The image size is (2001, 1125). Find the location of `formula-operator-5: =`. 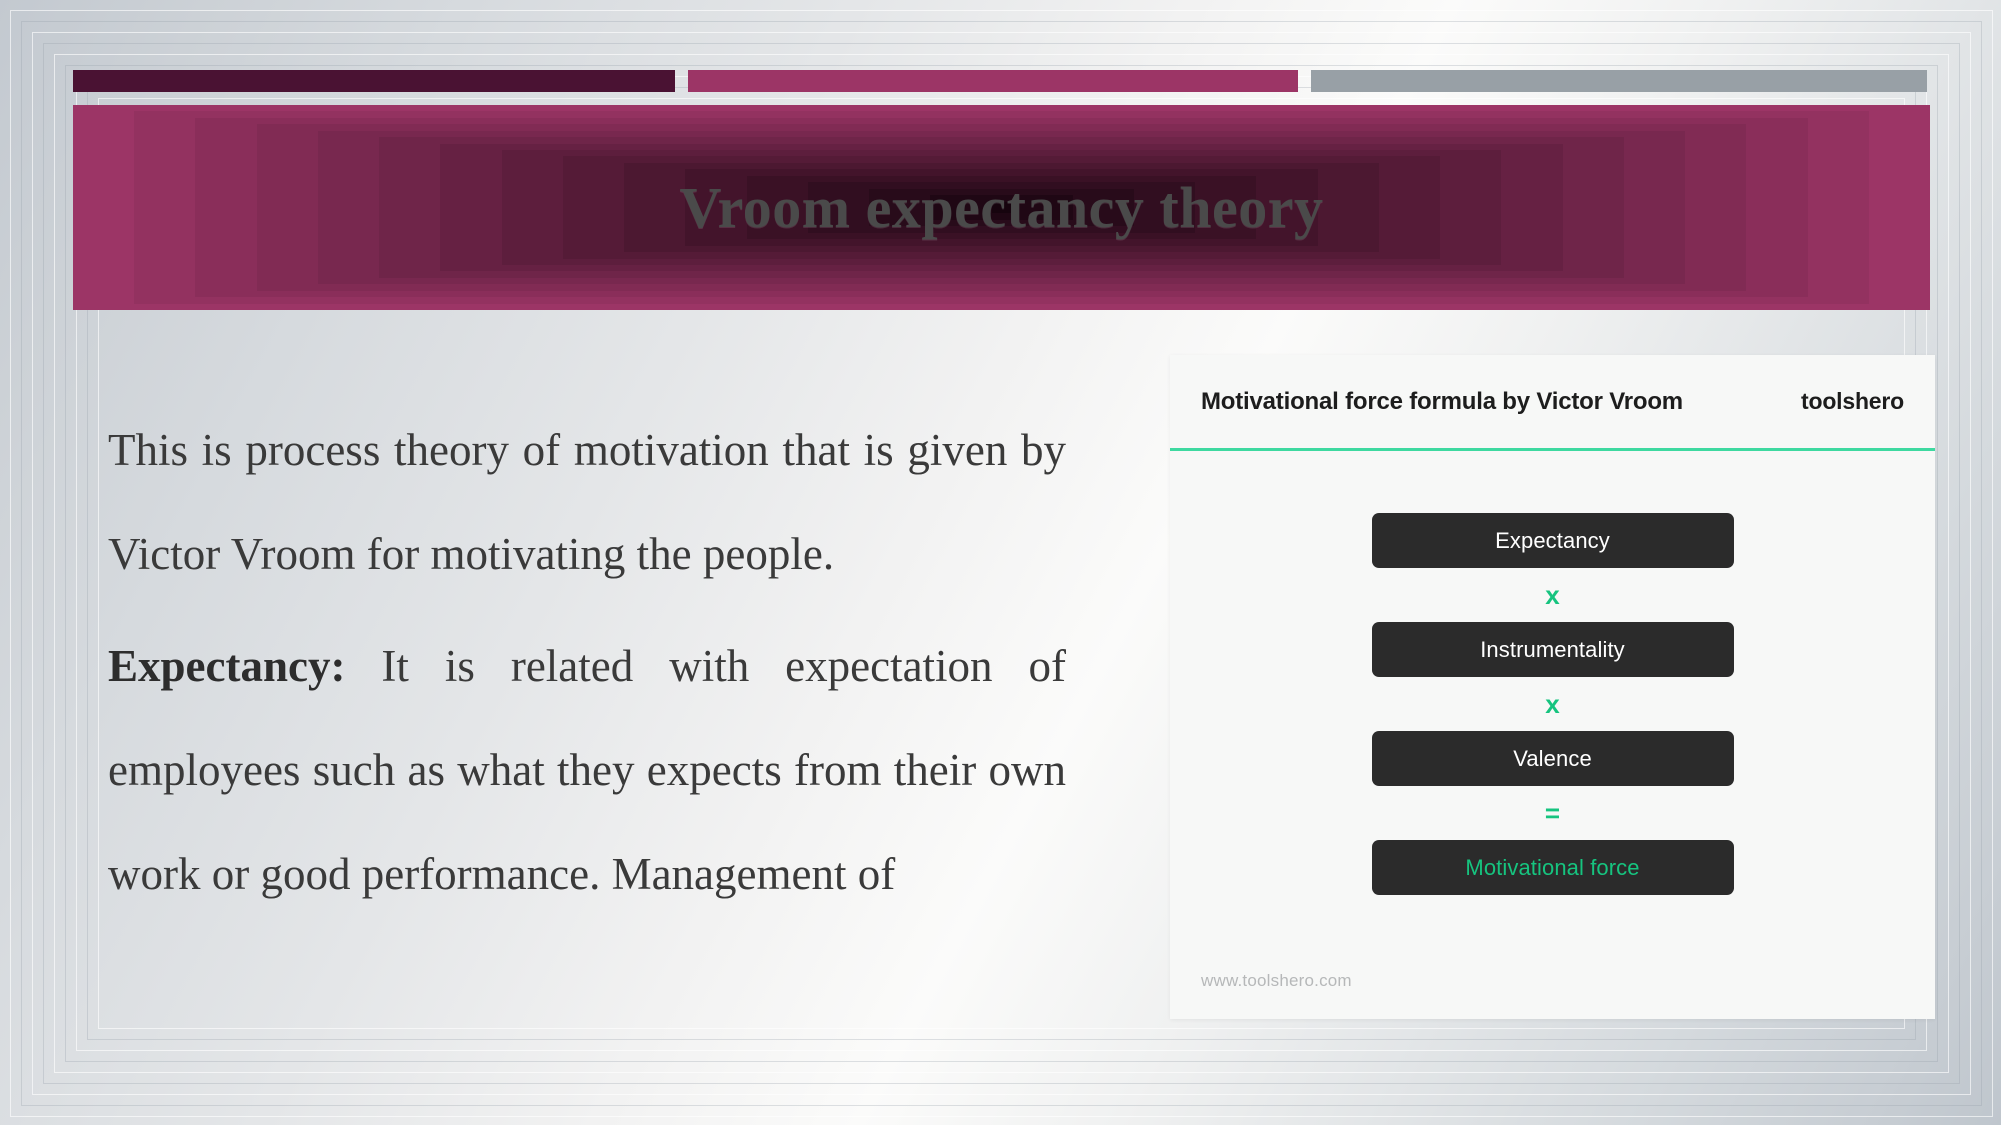

formula-operator-5: = is located at coordinates (1552, 812).